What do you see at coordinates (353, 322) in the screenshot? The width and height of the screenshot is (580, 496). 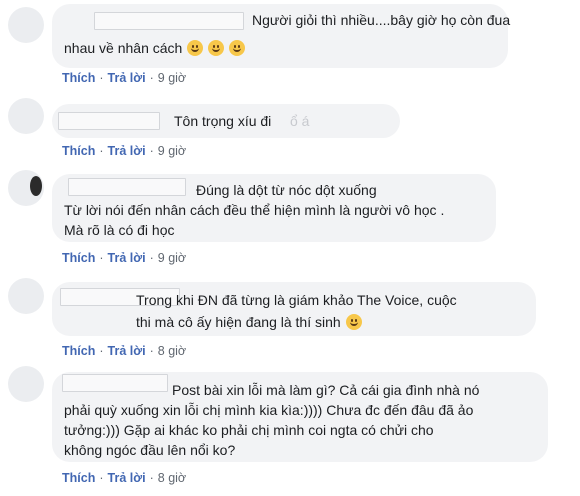 I see `smile-emoji-icon` at bounding box center [353, 322].